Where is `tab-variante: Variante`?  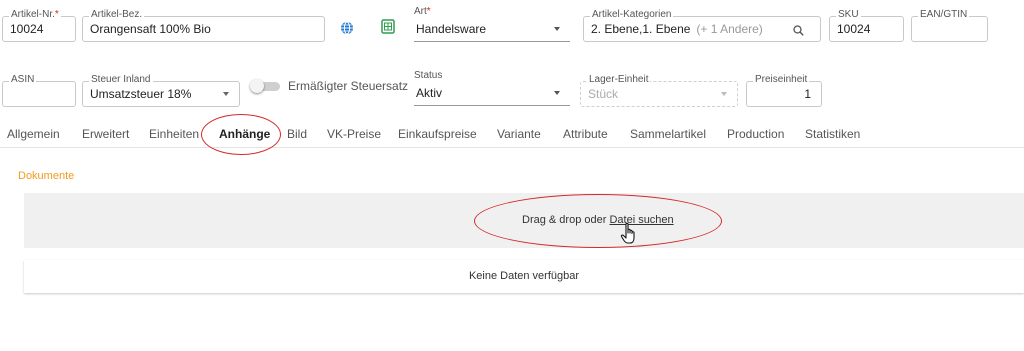 tab-variante: Variante is located at coordinates (519, 134).